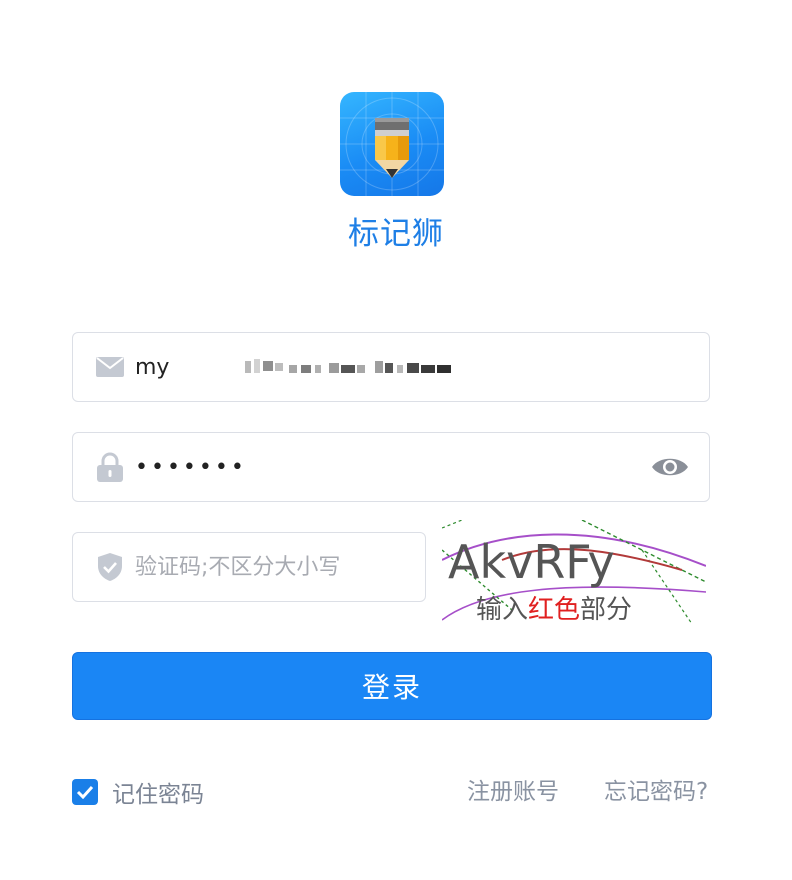 Image resolution: width=792 pixels, height=880 pixels. I want to click on checkbox-checked-icon, so click(85, 792).